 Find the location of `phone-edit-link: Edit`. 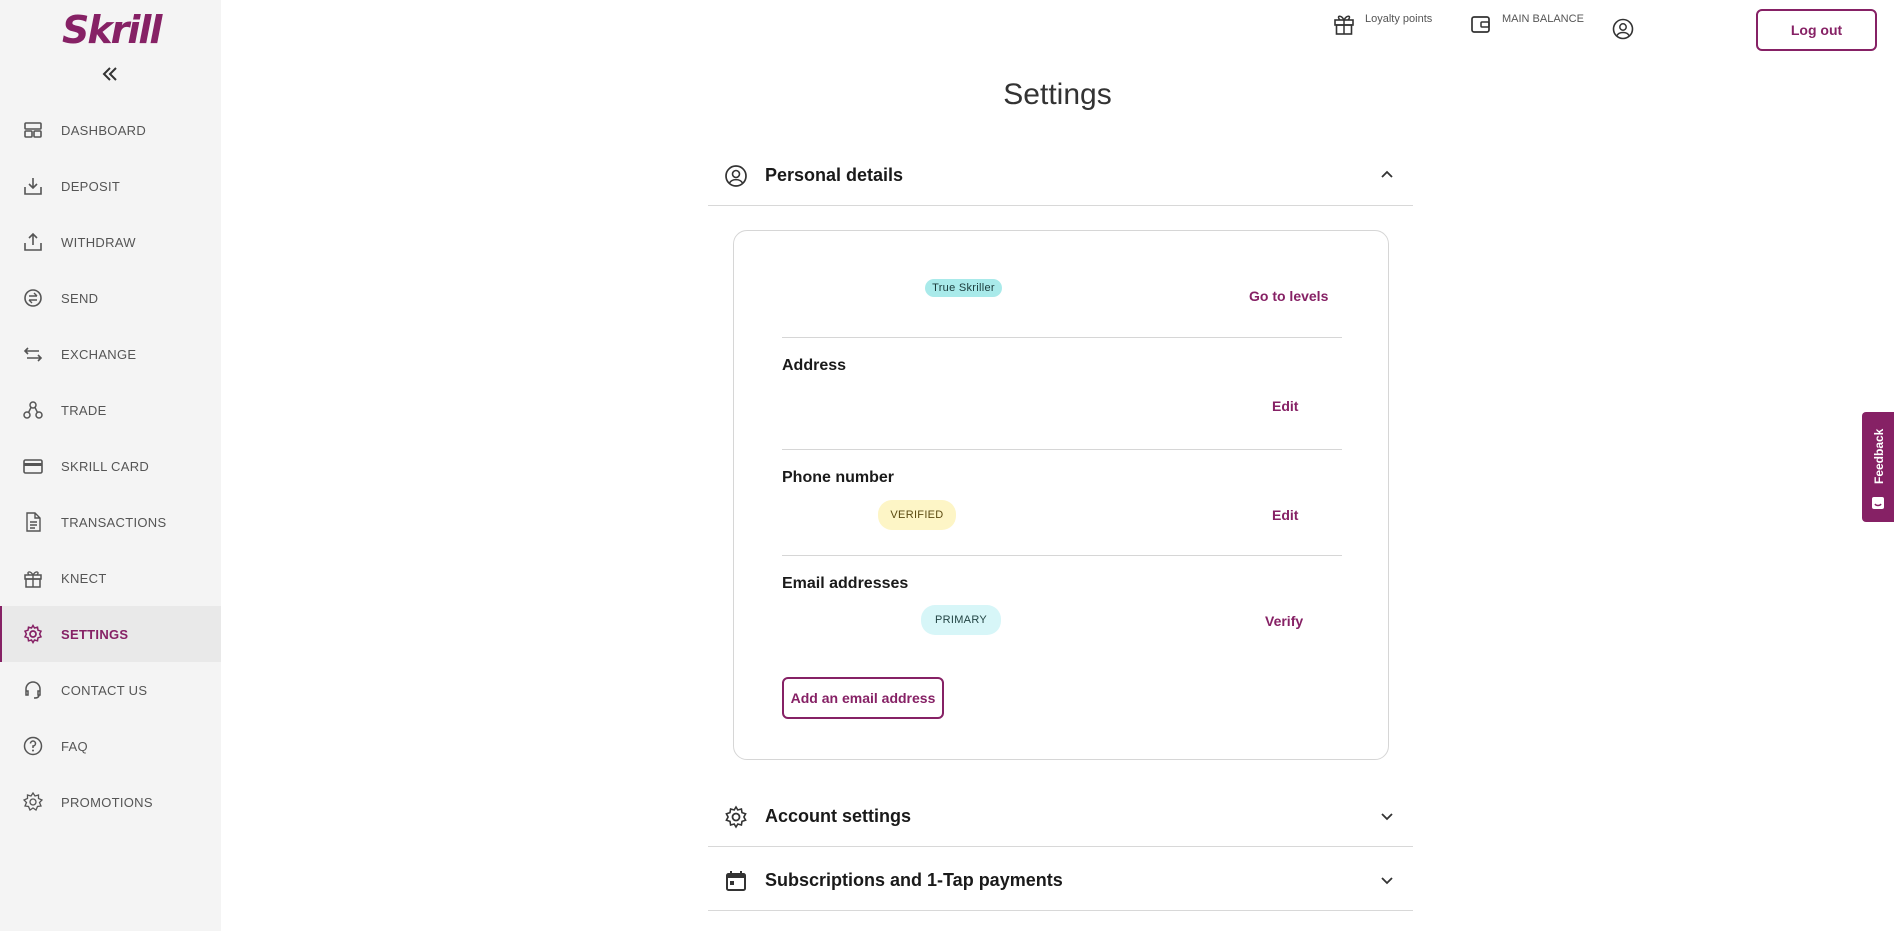

phone-edit-link: Edit is located at coordinates (1285, 515).